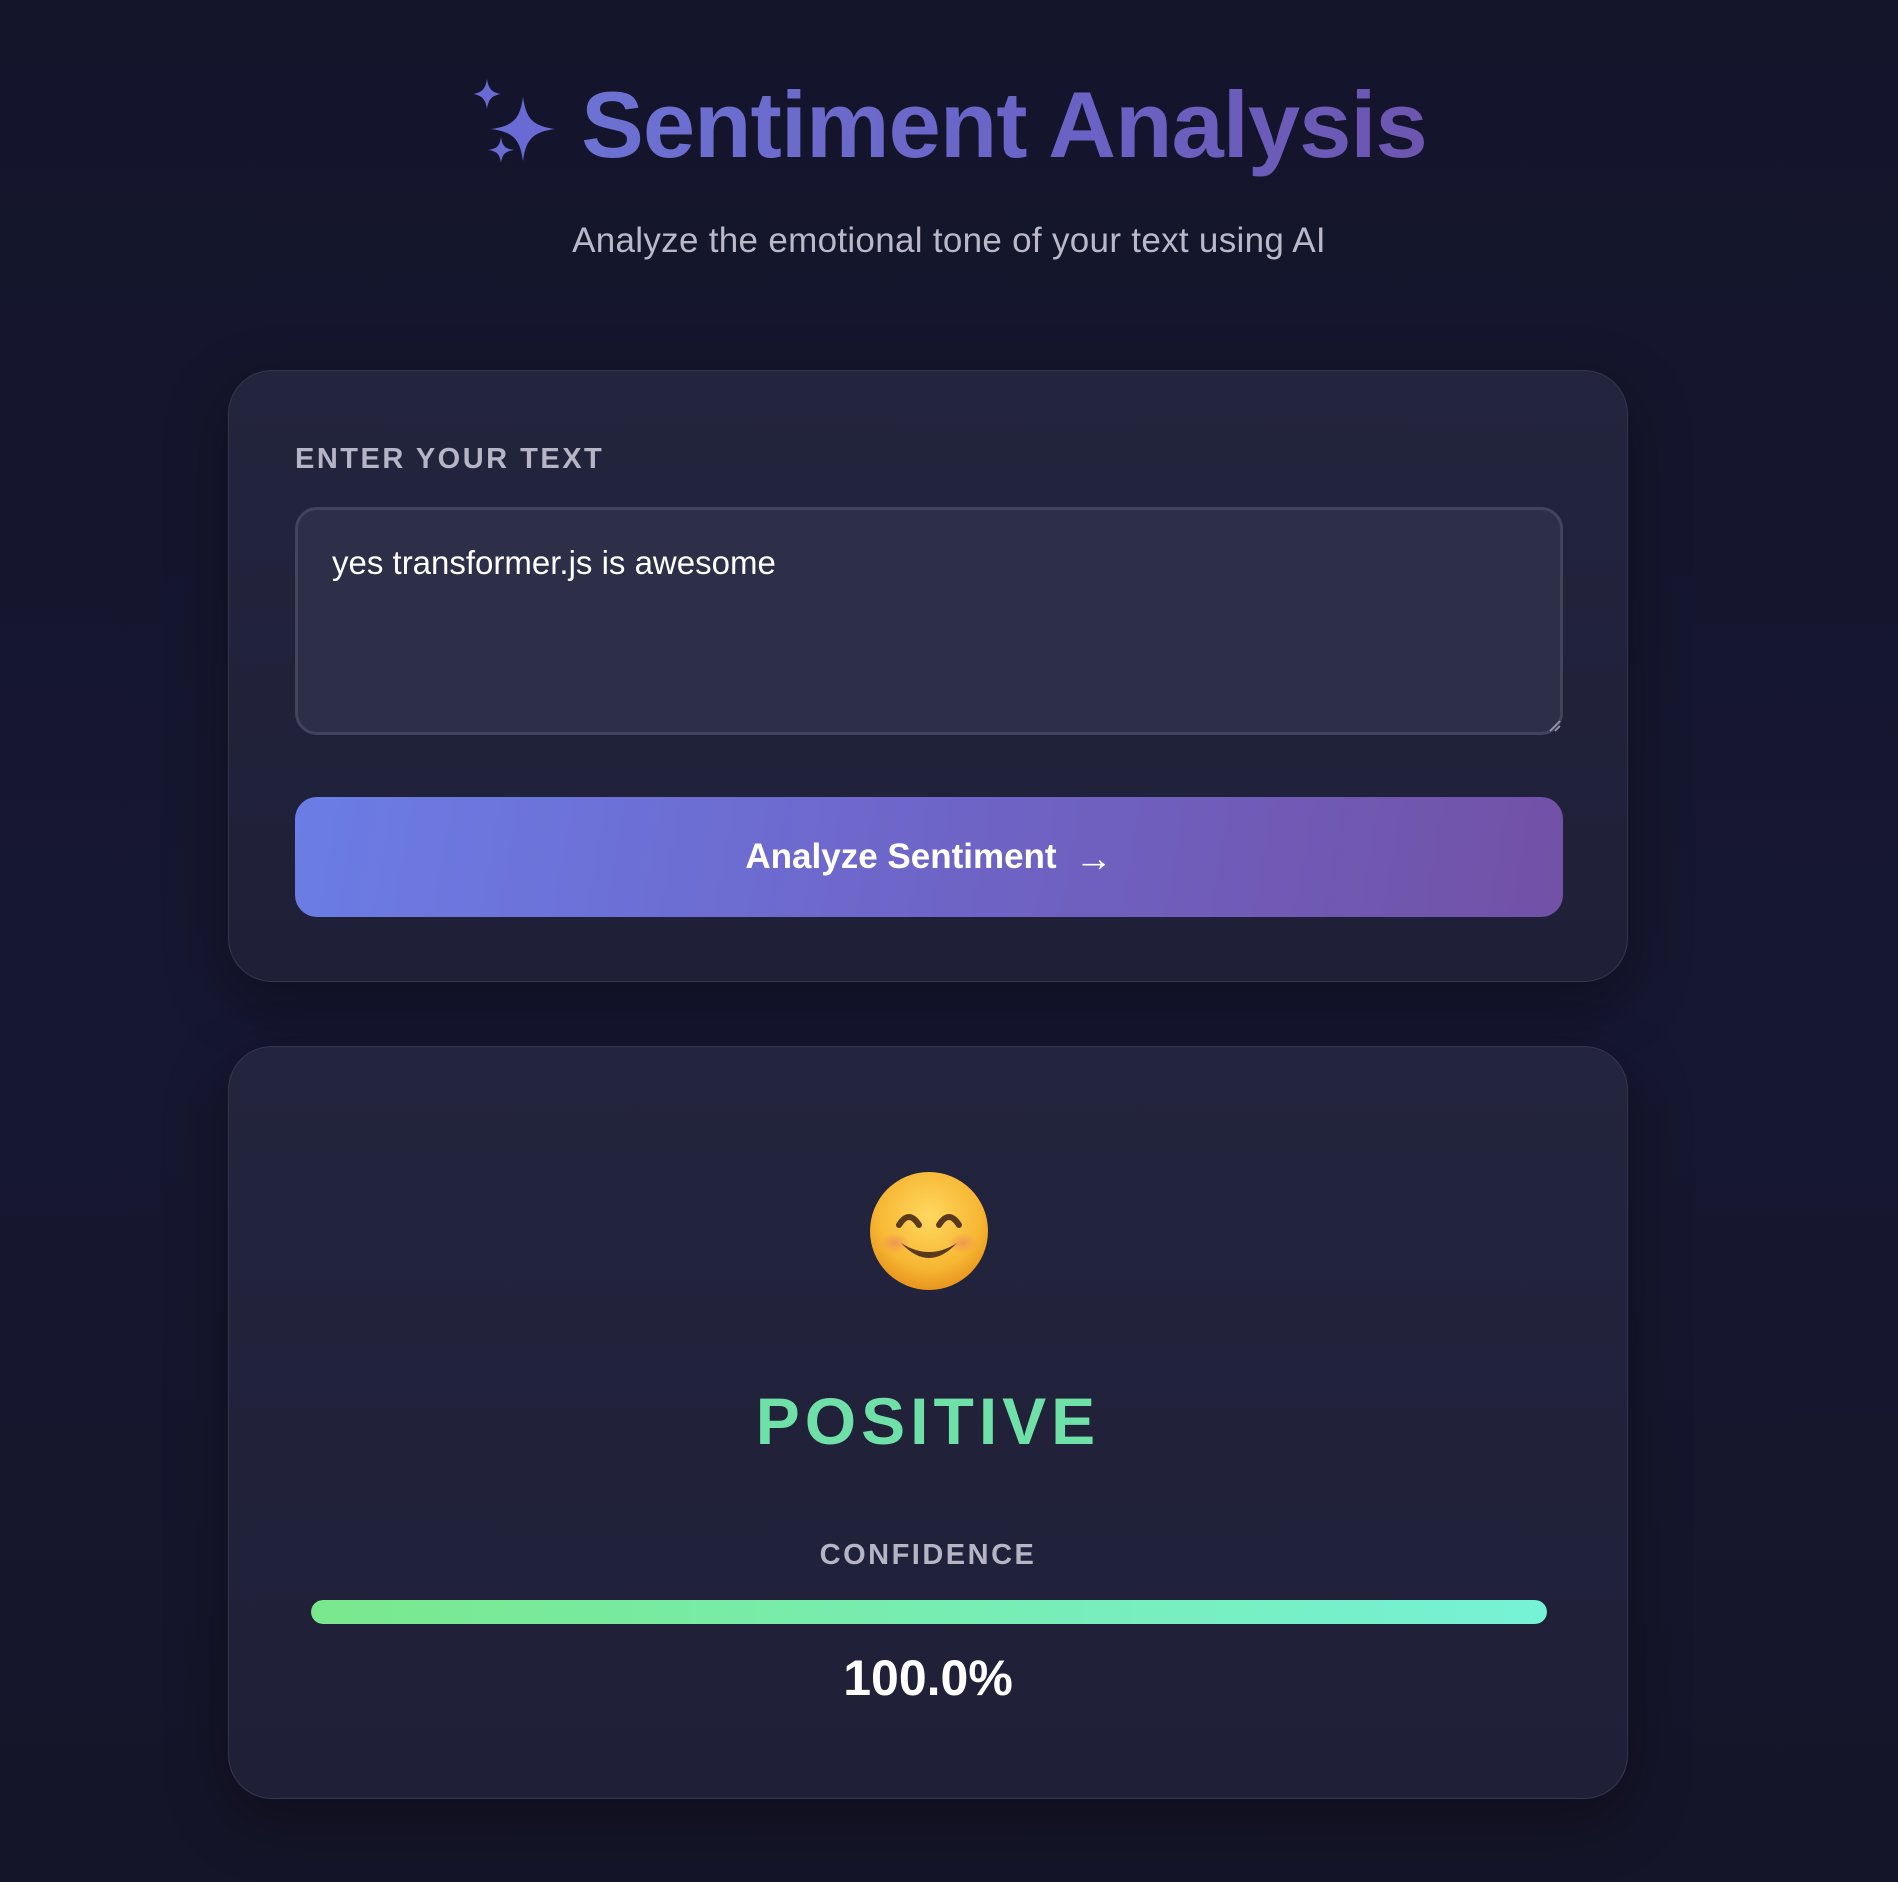 The width and height of the screenshot is (1898, 1882). Describe the element at coordinates (514, 121) in the screenshot. I see `sparkles-icon` at that location.